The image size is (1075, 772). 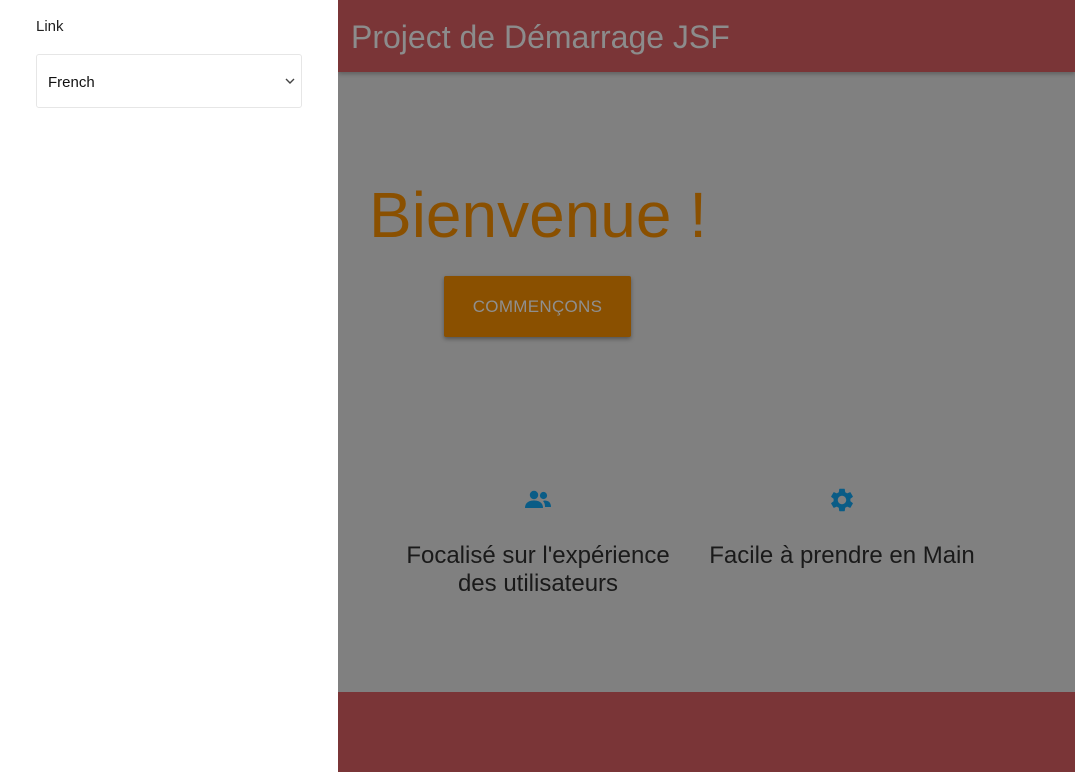 I want to click on sidebar-link-label: Link, so click(x=50, y=26).